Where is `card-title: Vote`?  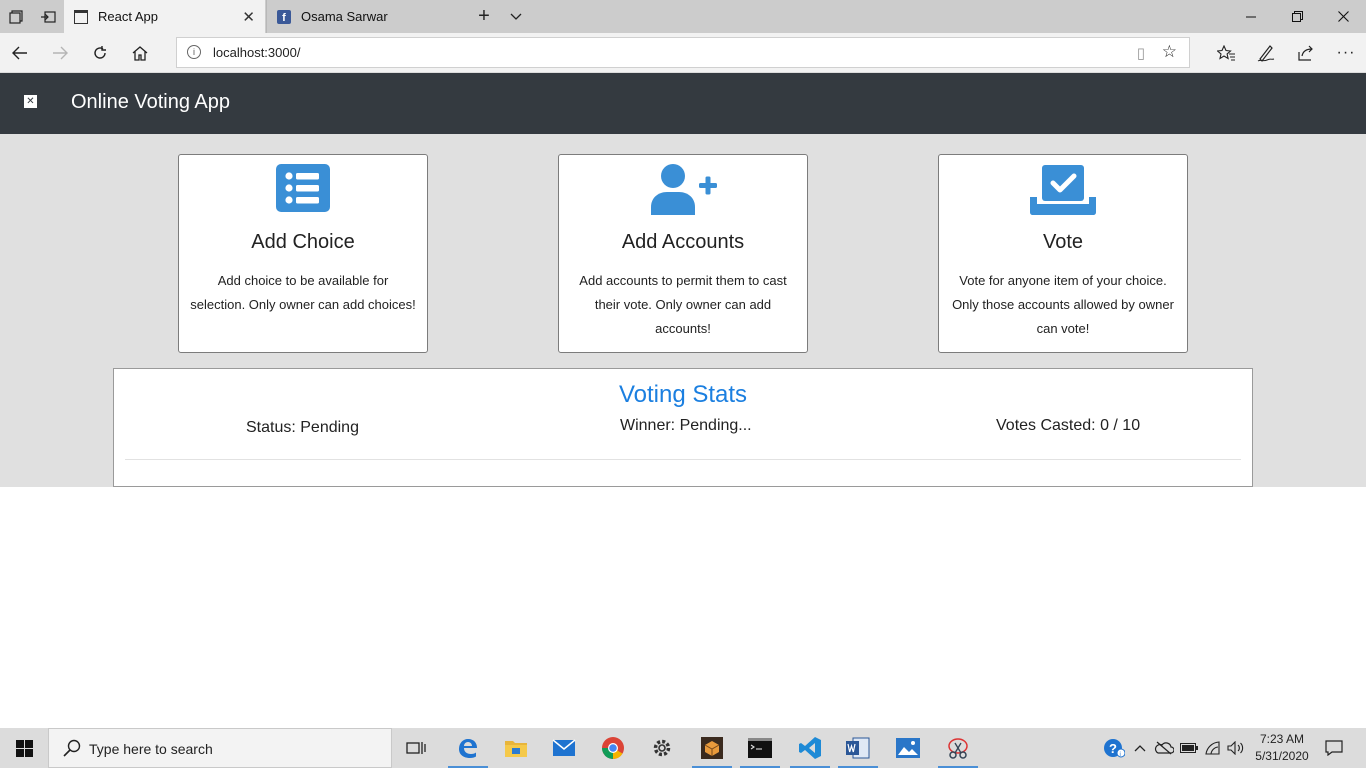 card-title: Vote is located at coordinates (1063, 242).